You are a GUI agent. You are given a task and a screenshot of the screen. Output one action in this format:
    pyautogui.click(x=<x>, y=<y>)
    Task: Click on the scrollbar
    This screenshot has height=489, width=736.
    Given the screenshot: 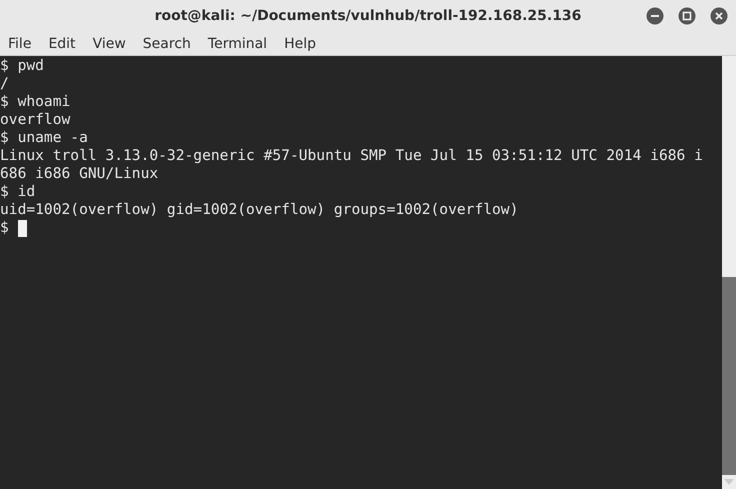 What is the action you would take?
    pyautogui.click(x=729, y=272)
    